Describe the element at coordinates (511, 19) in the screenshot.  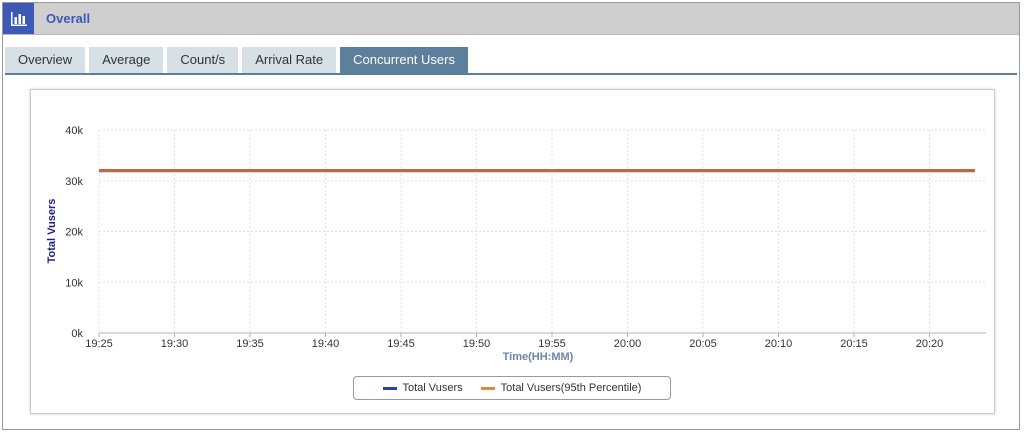
I see `panel-header: Overall` at that location.